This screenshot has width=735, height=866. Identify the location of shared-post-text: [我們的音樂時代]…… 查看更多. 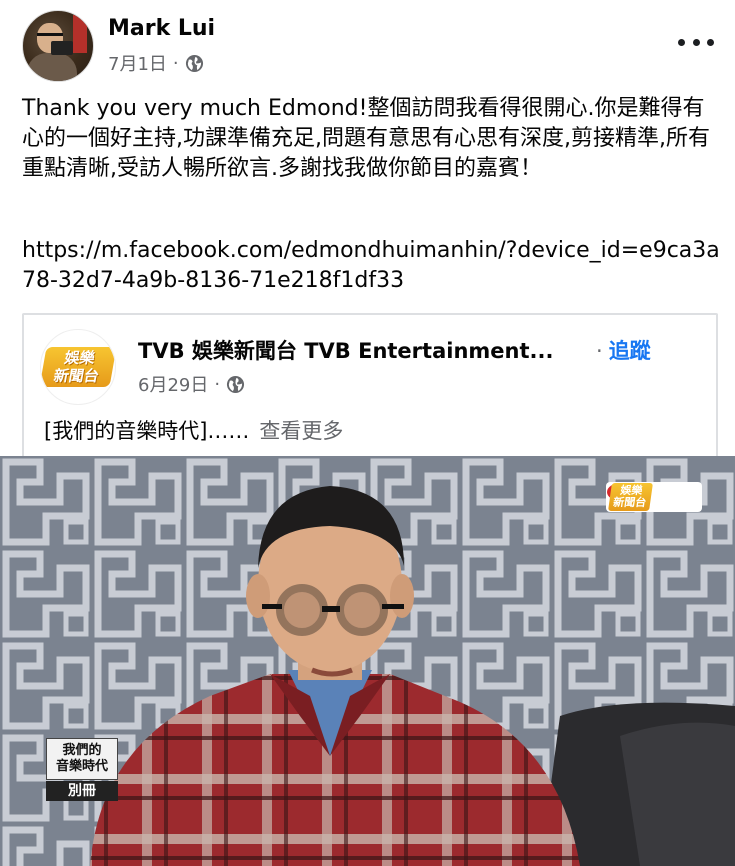
(193, 430).